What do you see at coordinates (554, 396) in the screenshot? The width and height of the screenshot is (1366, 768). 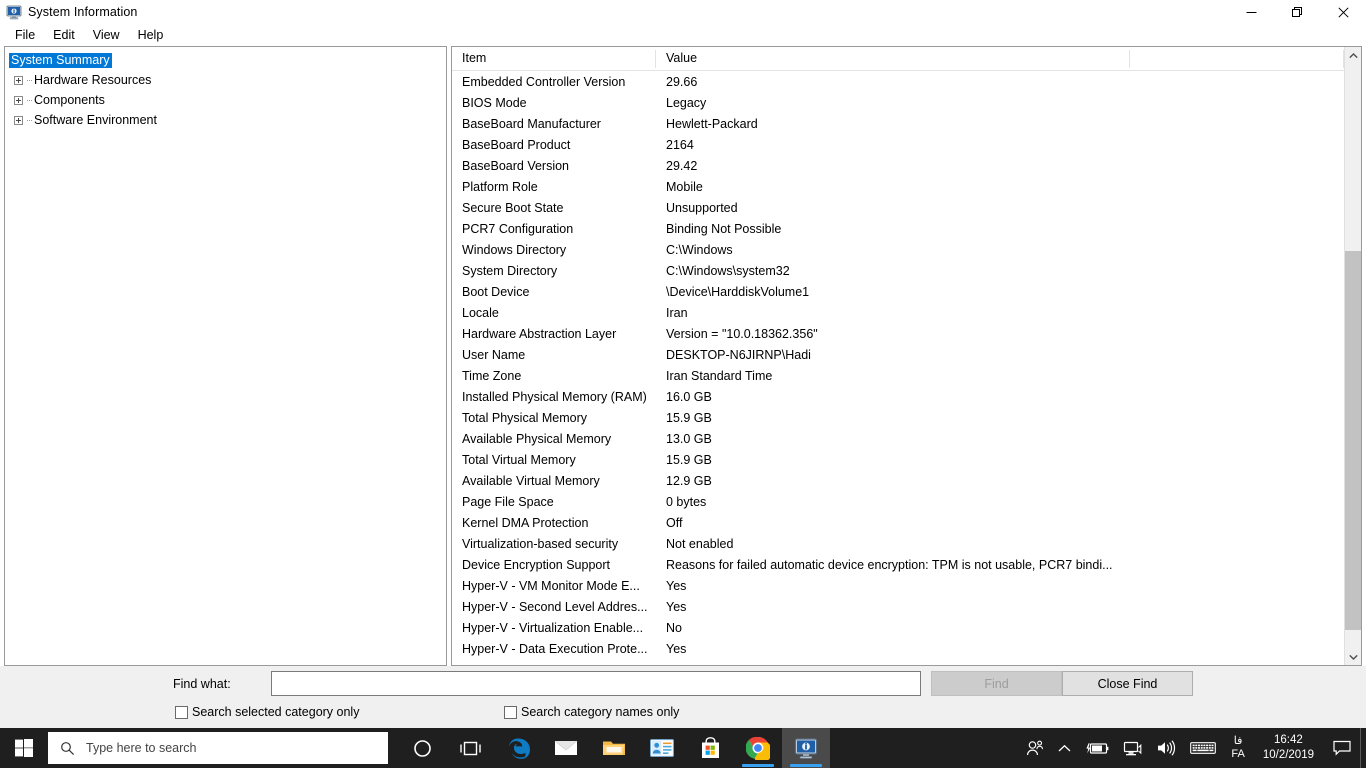 I see `cell-item: Installed Physical Memory (RAM)` at bounding box center [554, 396].